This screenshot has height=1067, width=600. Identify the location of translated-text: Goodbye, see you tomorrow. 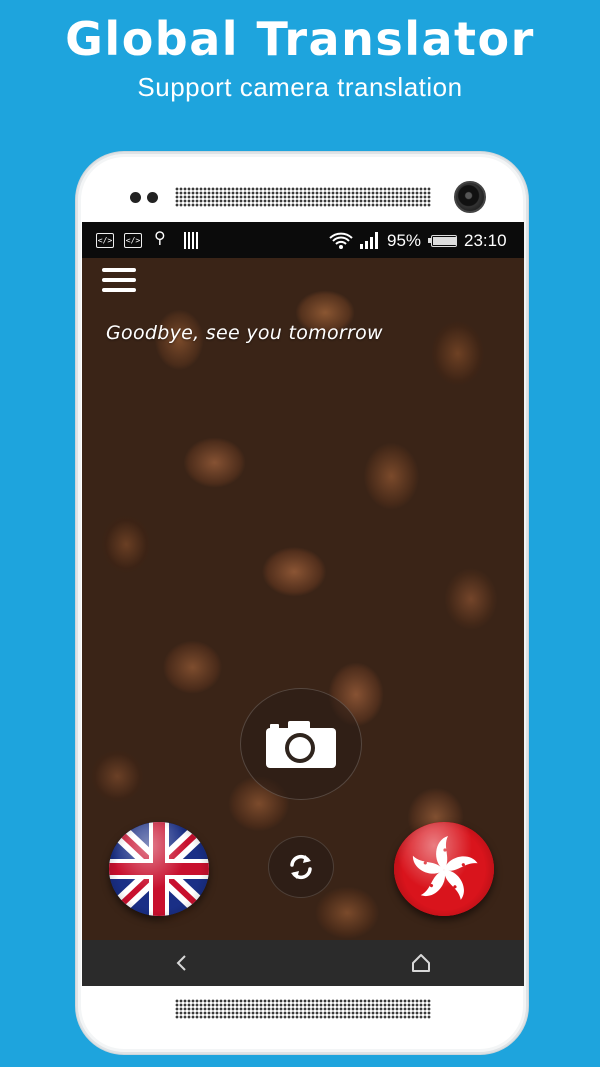
(244, 333).